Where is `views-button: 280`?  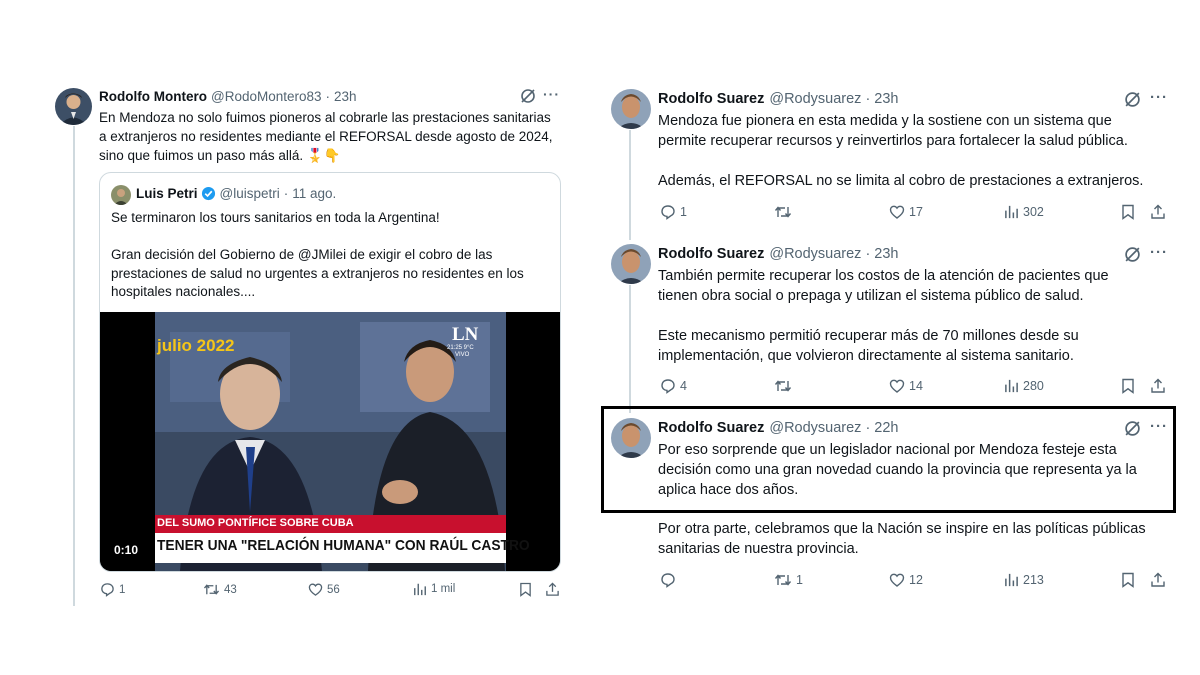 views-button: 280 is located at coordinates (1024, 385).